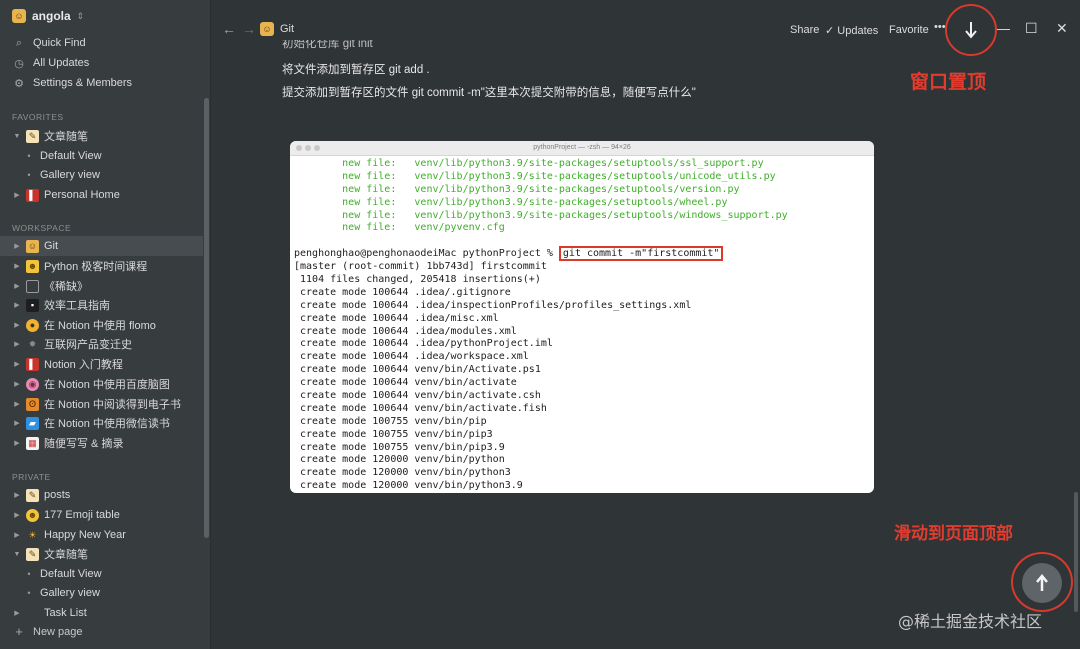 This screenshot has height=649, width=1080. Describe the element at coordinates (112, 405) in the screenshot. I see `sidebar-item-label: 在 Notion 中阅读得到电子书` at that location.